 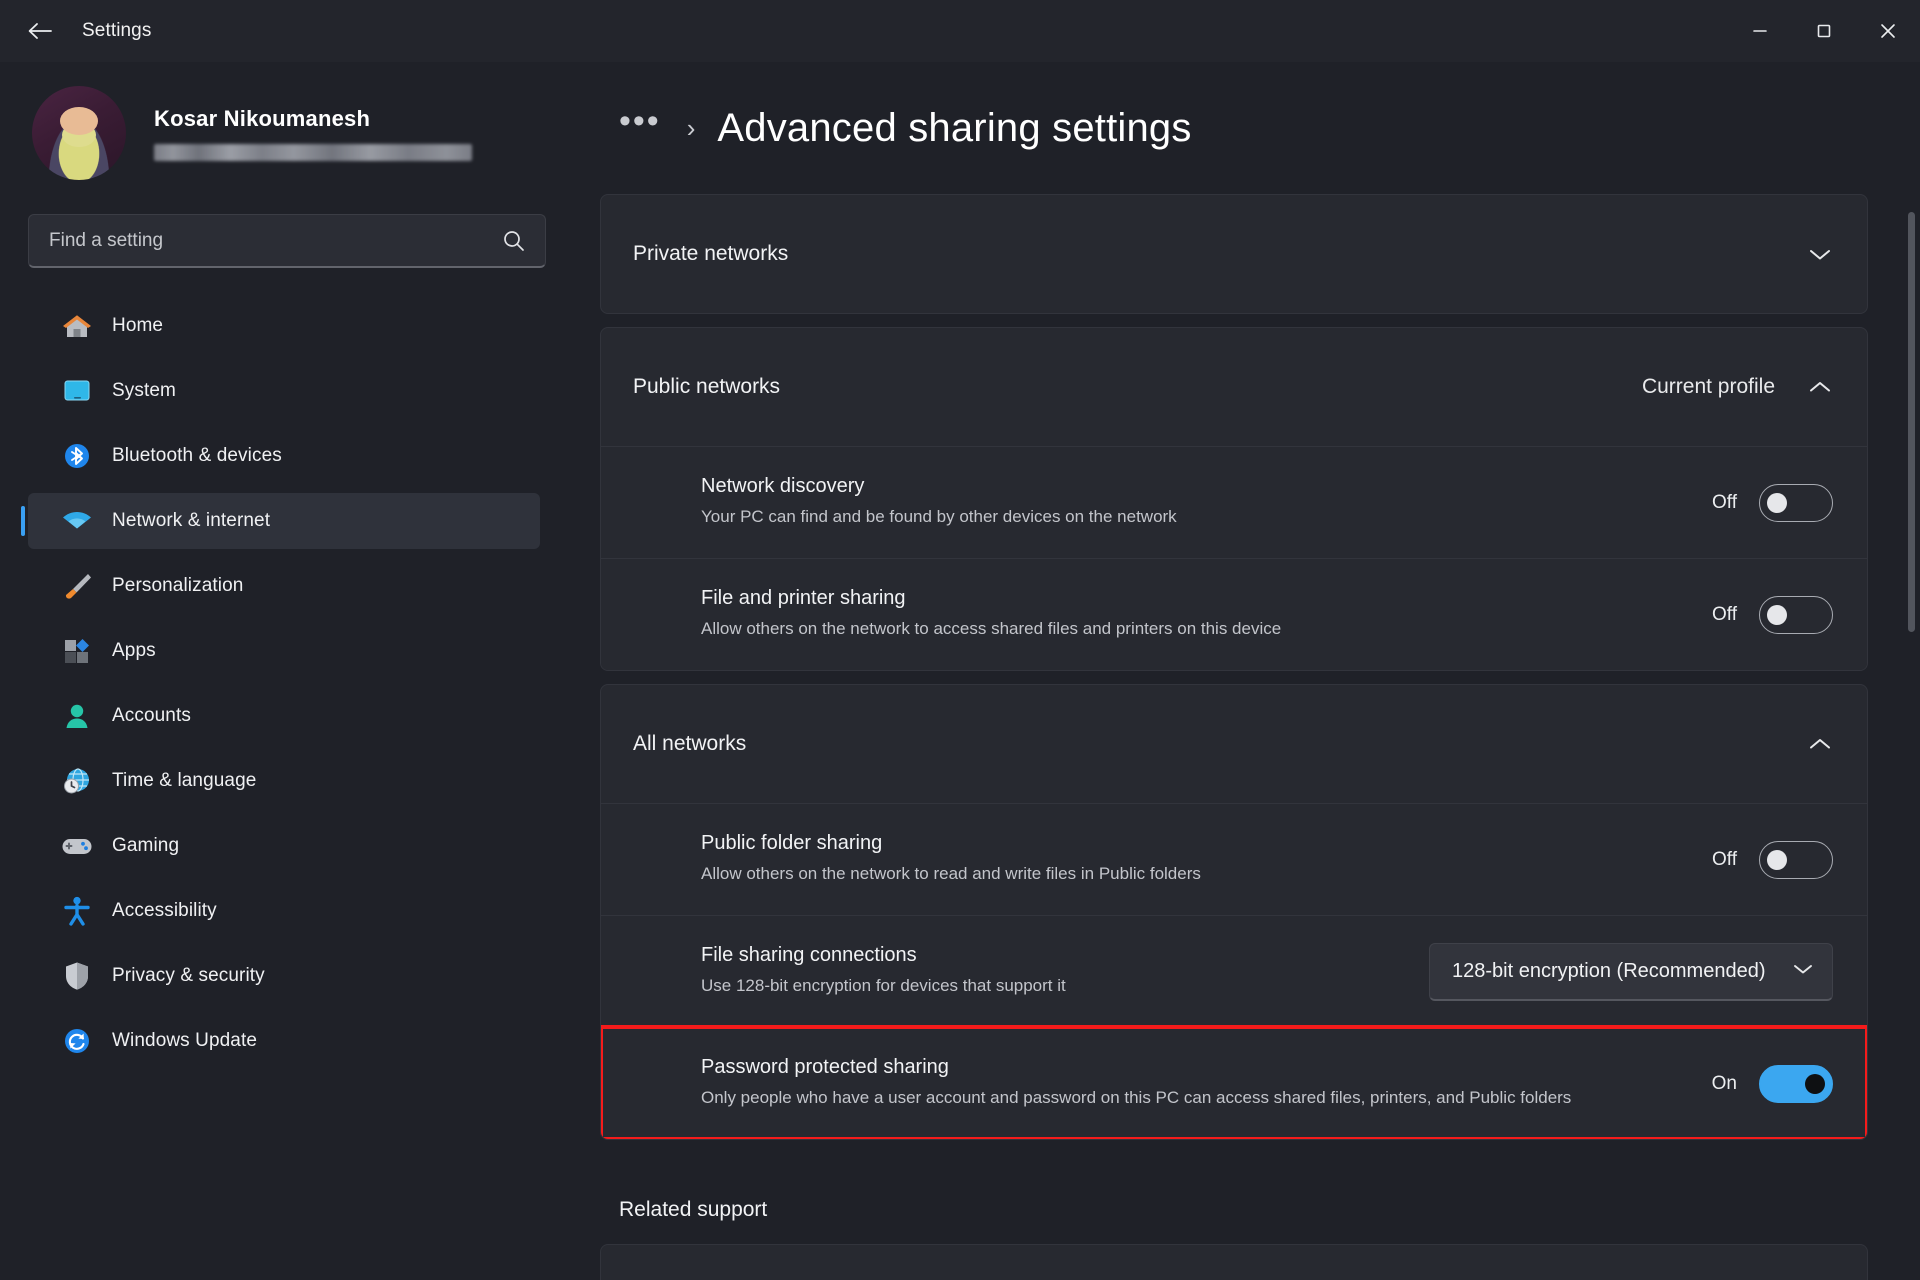 I want to click on sidebar-item-personalization: Personalization, so click(x=284, y=586).